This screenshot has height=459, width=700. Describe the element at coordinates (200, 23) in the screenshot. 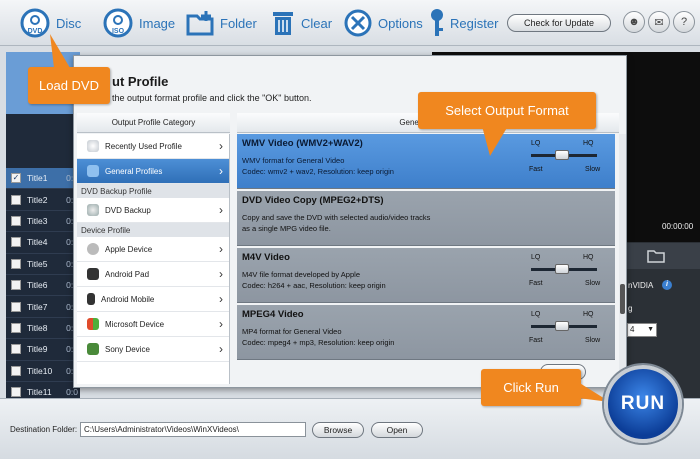

I see `folder-add-icon` at that location.